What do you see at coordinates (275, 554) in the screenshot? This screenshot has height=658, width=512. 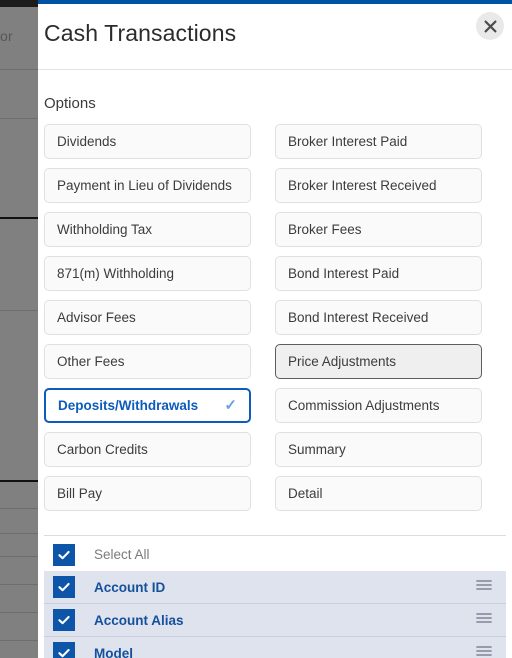 I see `list-item-select-all: Select All` at bounding box center [275, 554].